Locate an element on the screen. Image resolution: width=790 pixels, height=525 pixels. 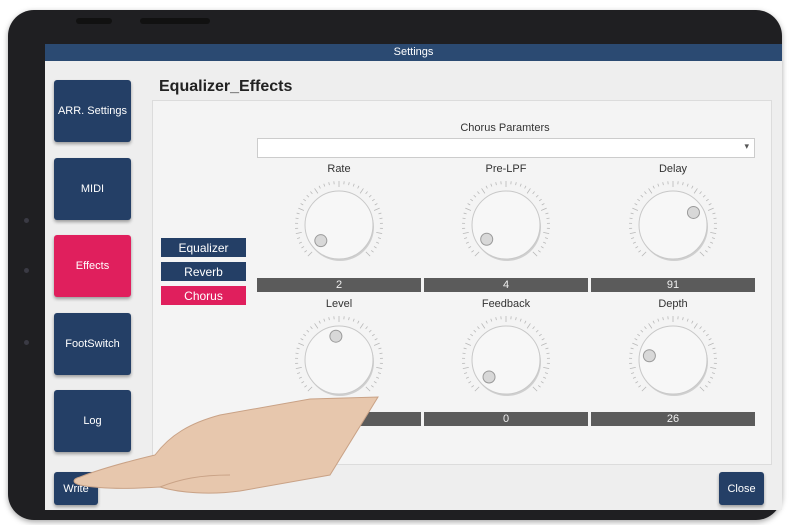
knob-label-pre-lpf: Pre-LPF is located at coordinates (506, 169).